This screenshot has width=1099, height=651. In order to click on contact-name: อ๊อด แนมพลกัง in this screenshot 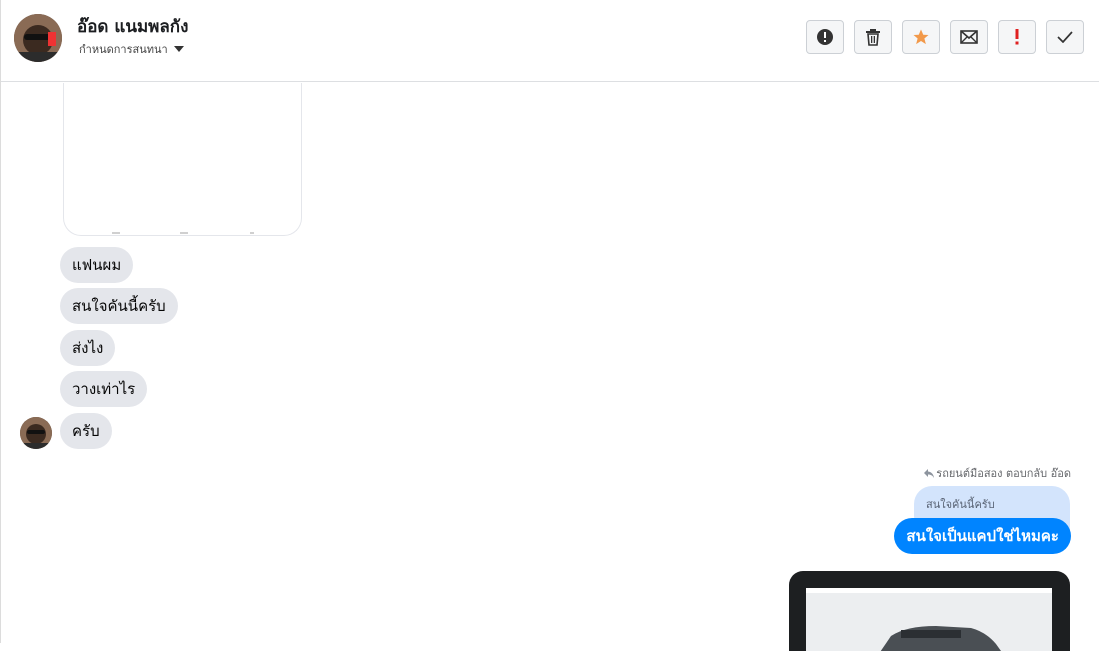, I will do `click(133, 27)`.